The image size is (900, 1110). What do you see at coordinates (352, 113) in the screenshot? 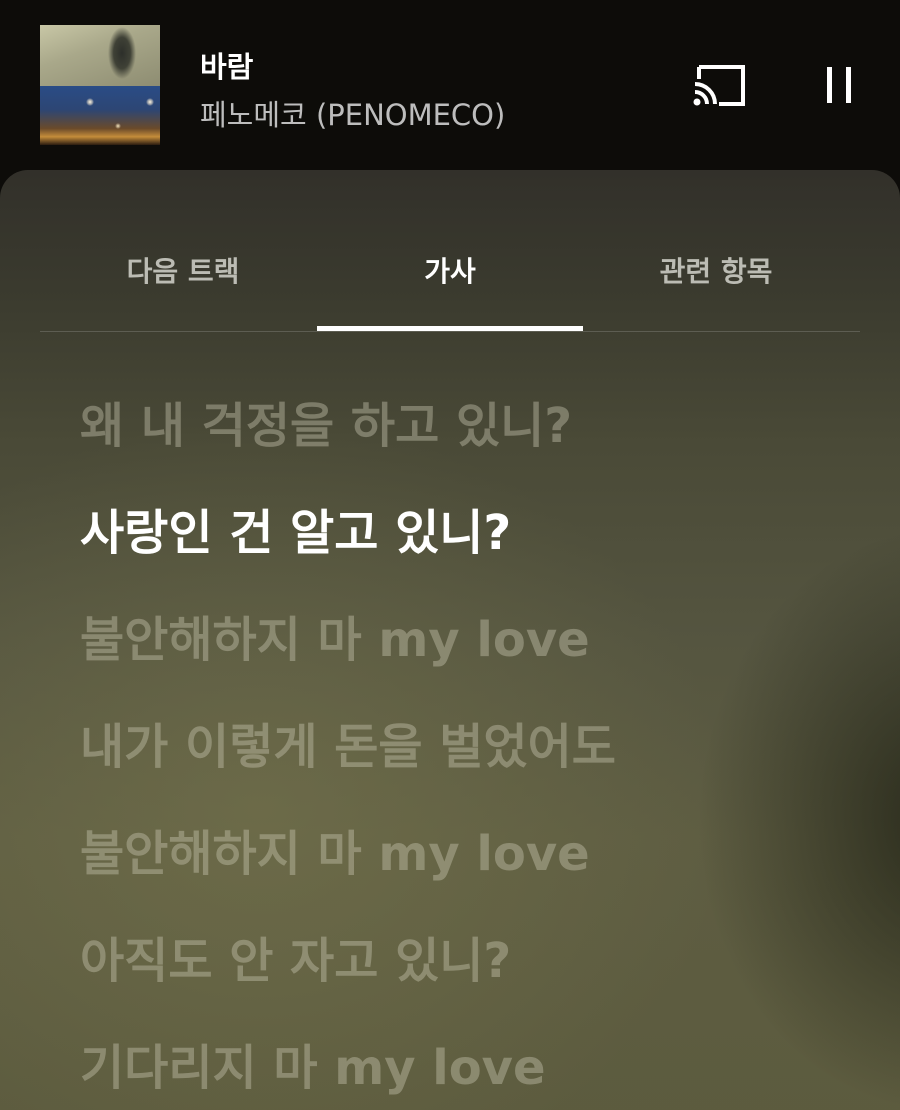
I see `track-artist: 페노메코 (PENOMECO)` at bounding box center [352, 113].